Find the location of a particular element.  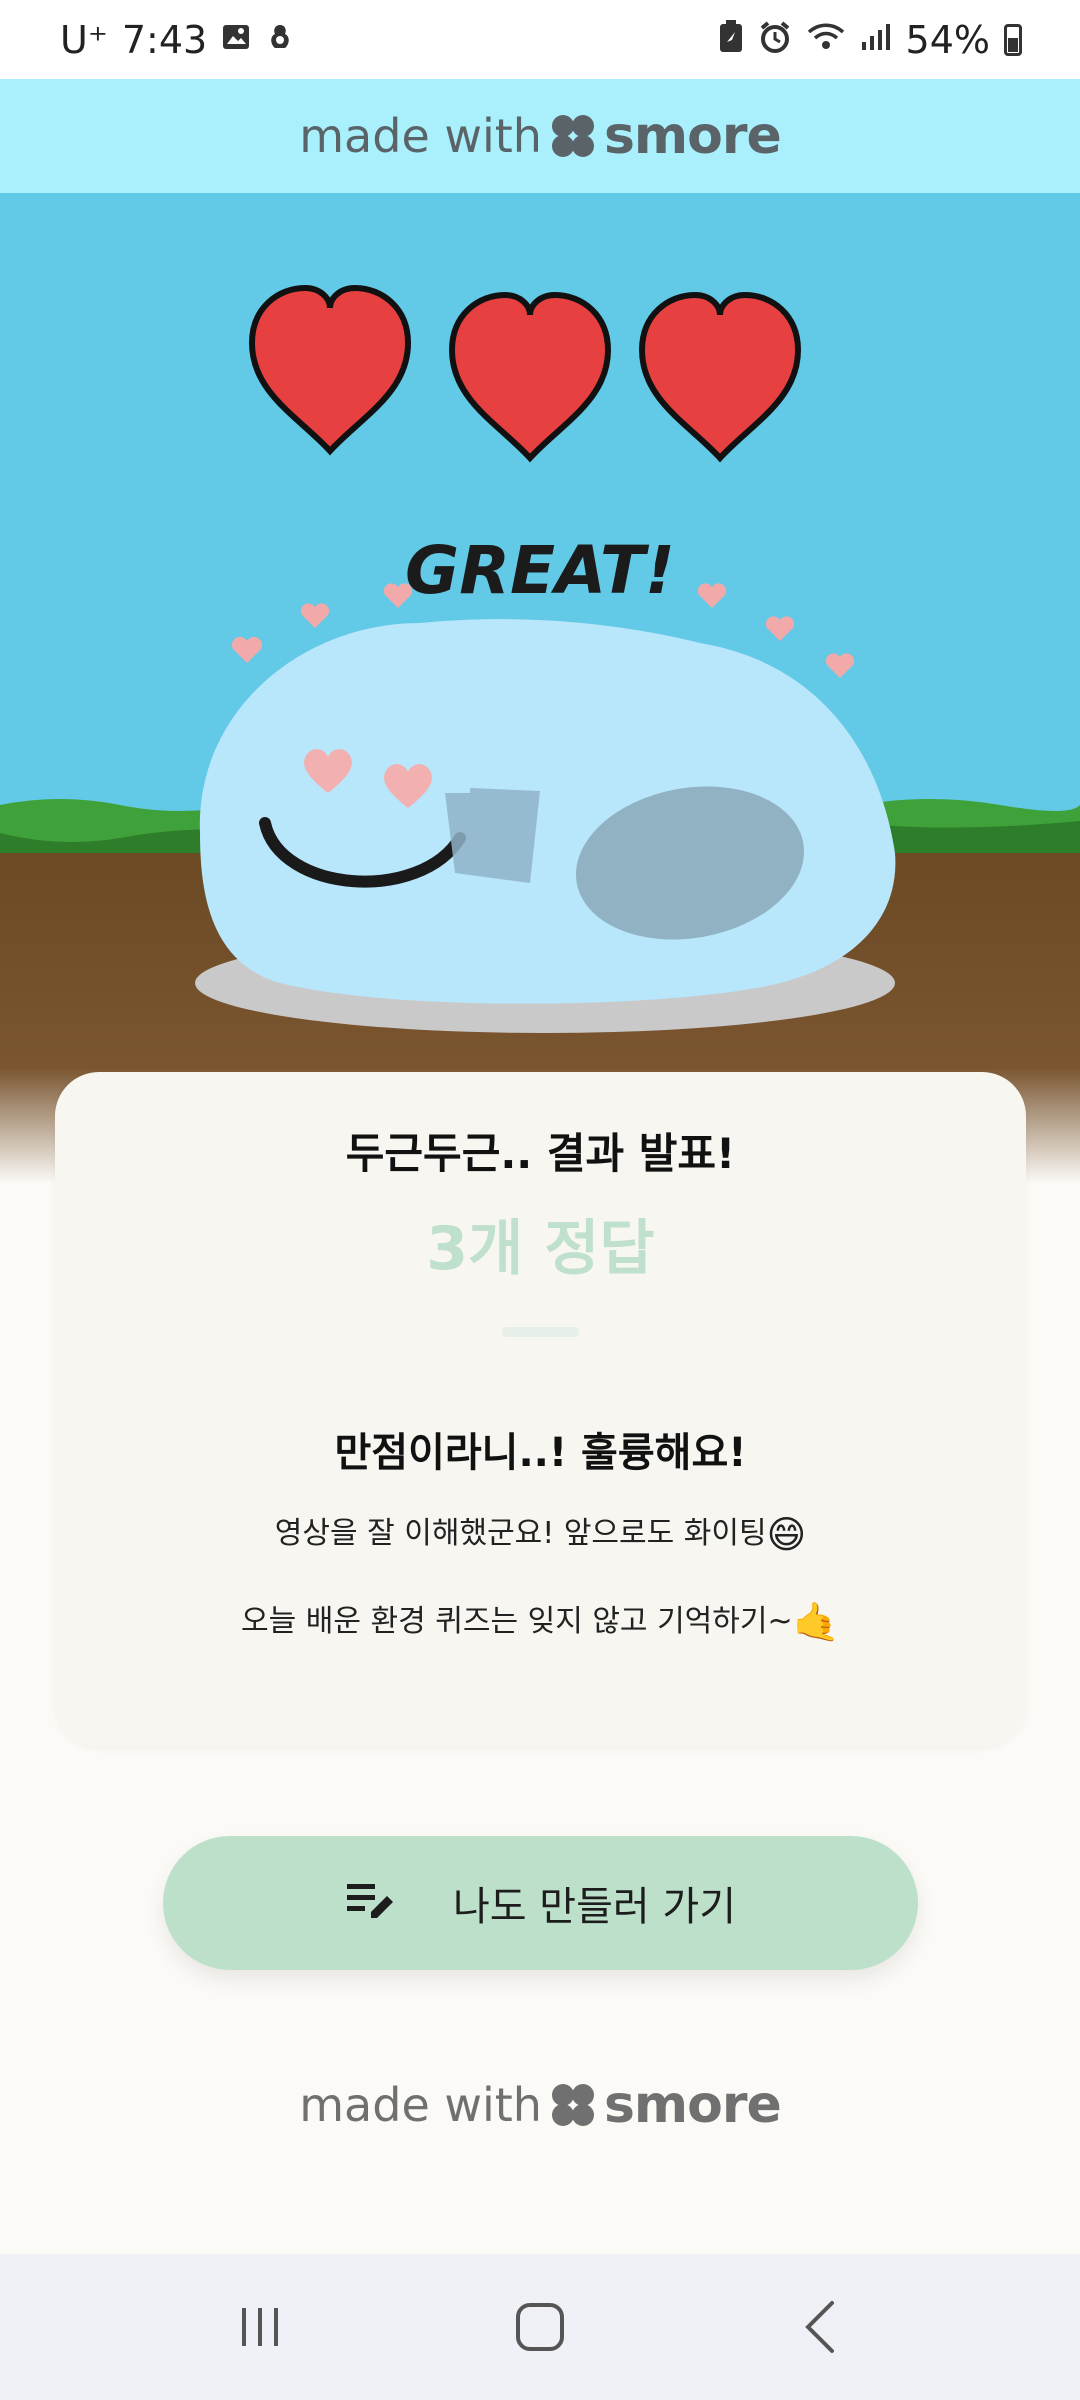

result-desc-line1: 영상을 잘 이해했군요! 앞으로도 화이팅😄 is located at coordinates (540, 1532).